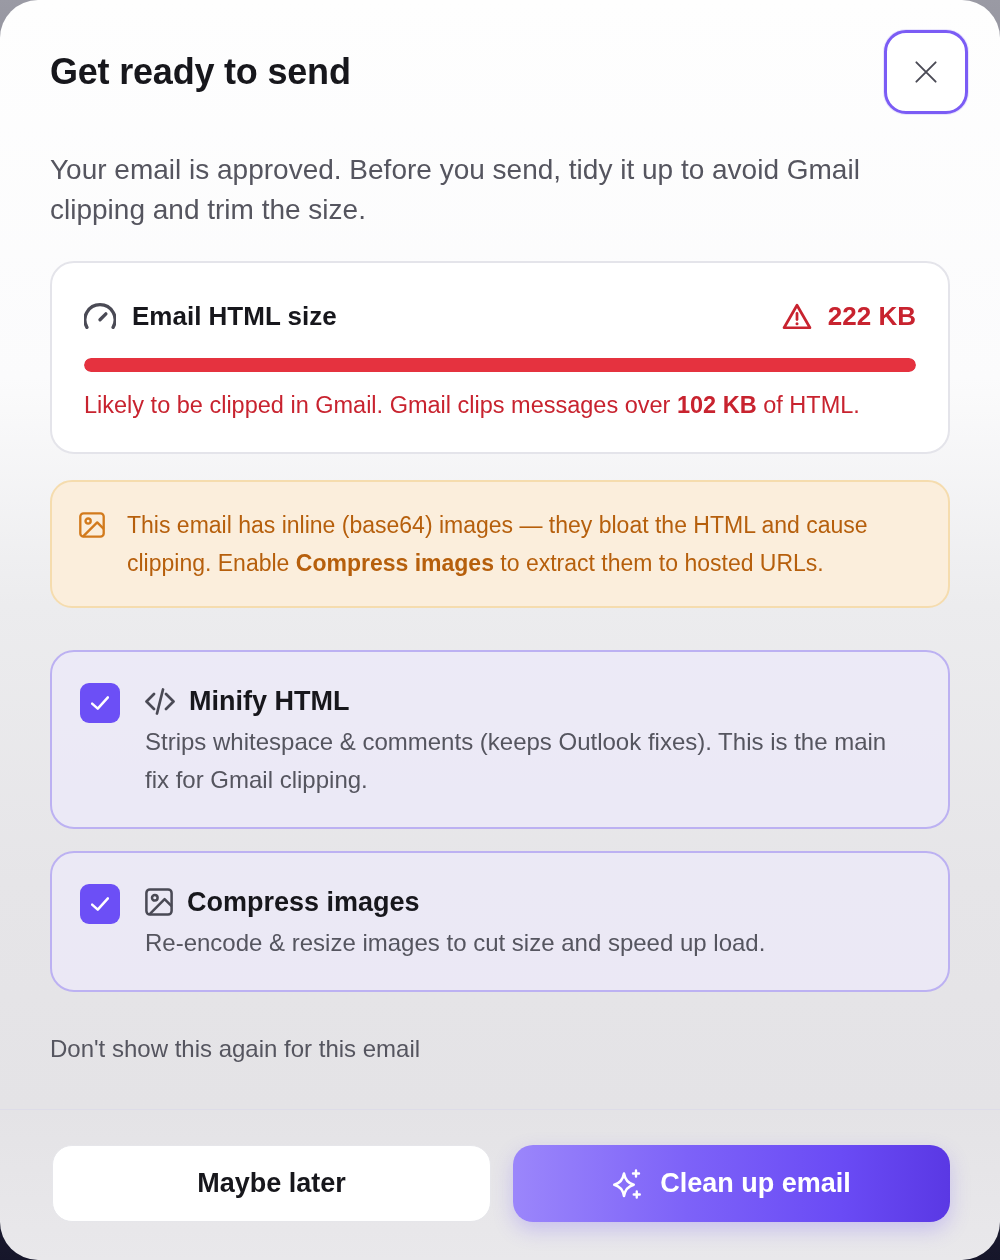 This screenshot has width=1000, height=1260. What do you see at coordinates (100, 316) in the screenshot?
I see `gauge-icon` at bounding box center [100, 316].